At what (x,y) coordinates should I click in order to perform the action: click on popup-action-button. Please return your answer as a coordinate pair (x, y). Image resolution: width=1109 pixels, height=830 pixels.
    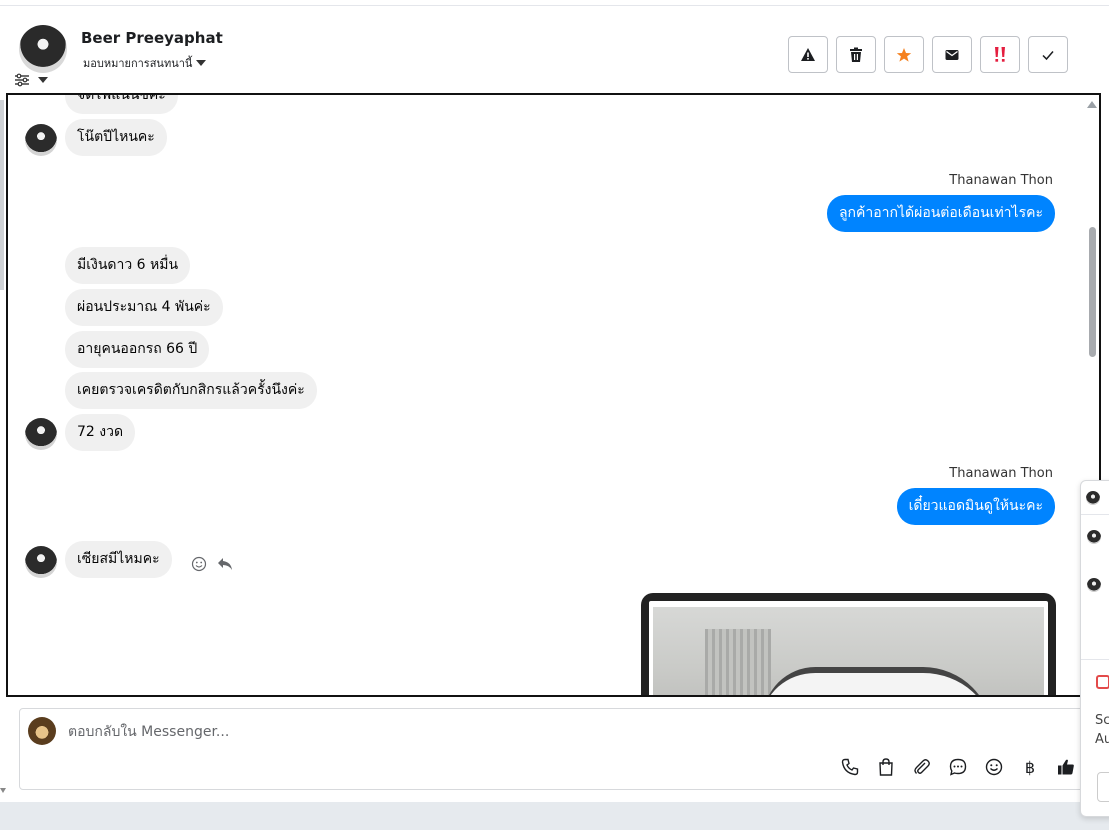
    Looking at the image, I should click on (1103, 787).